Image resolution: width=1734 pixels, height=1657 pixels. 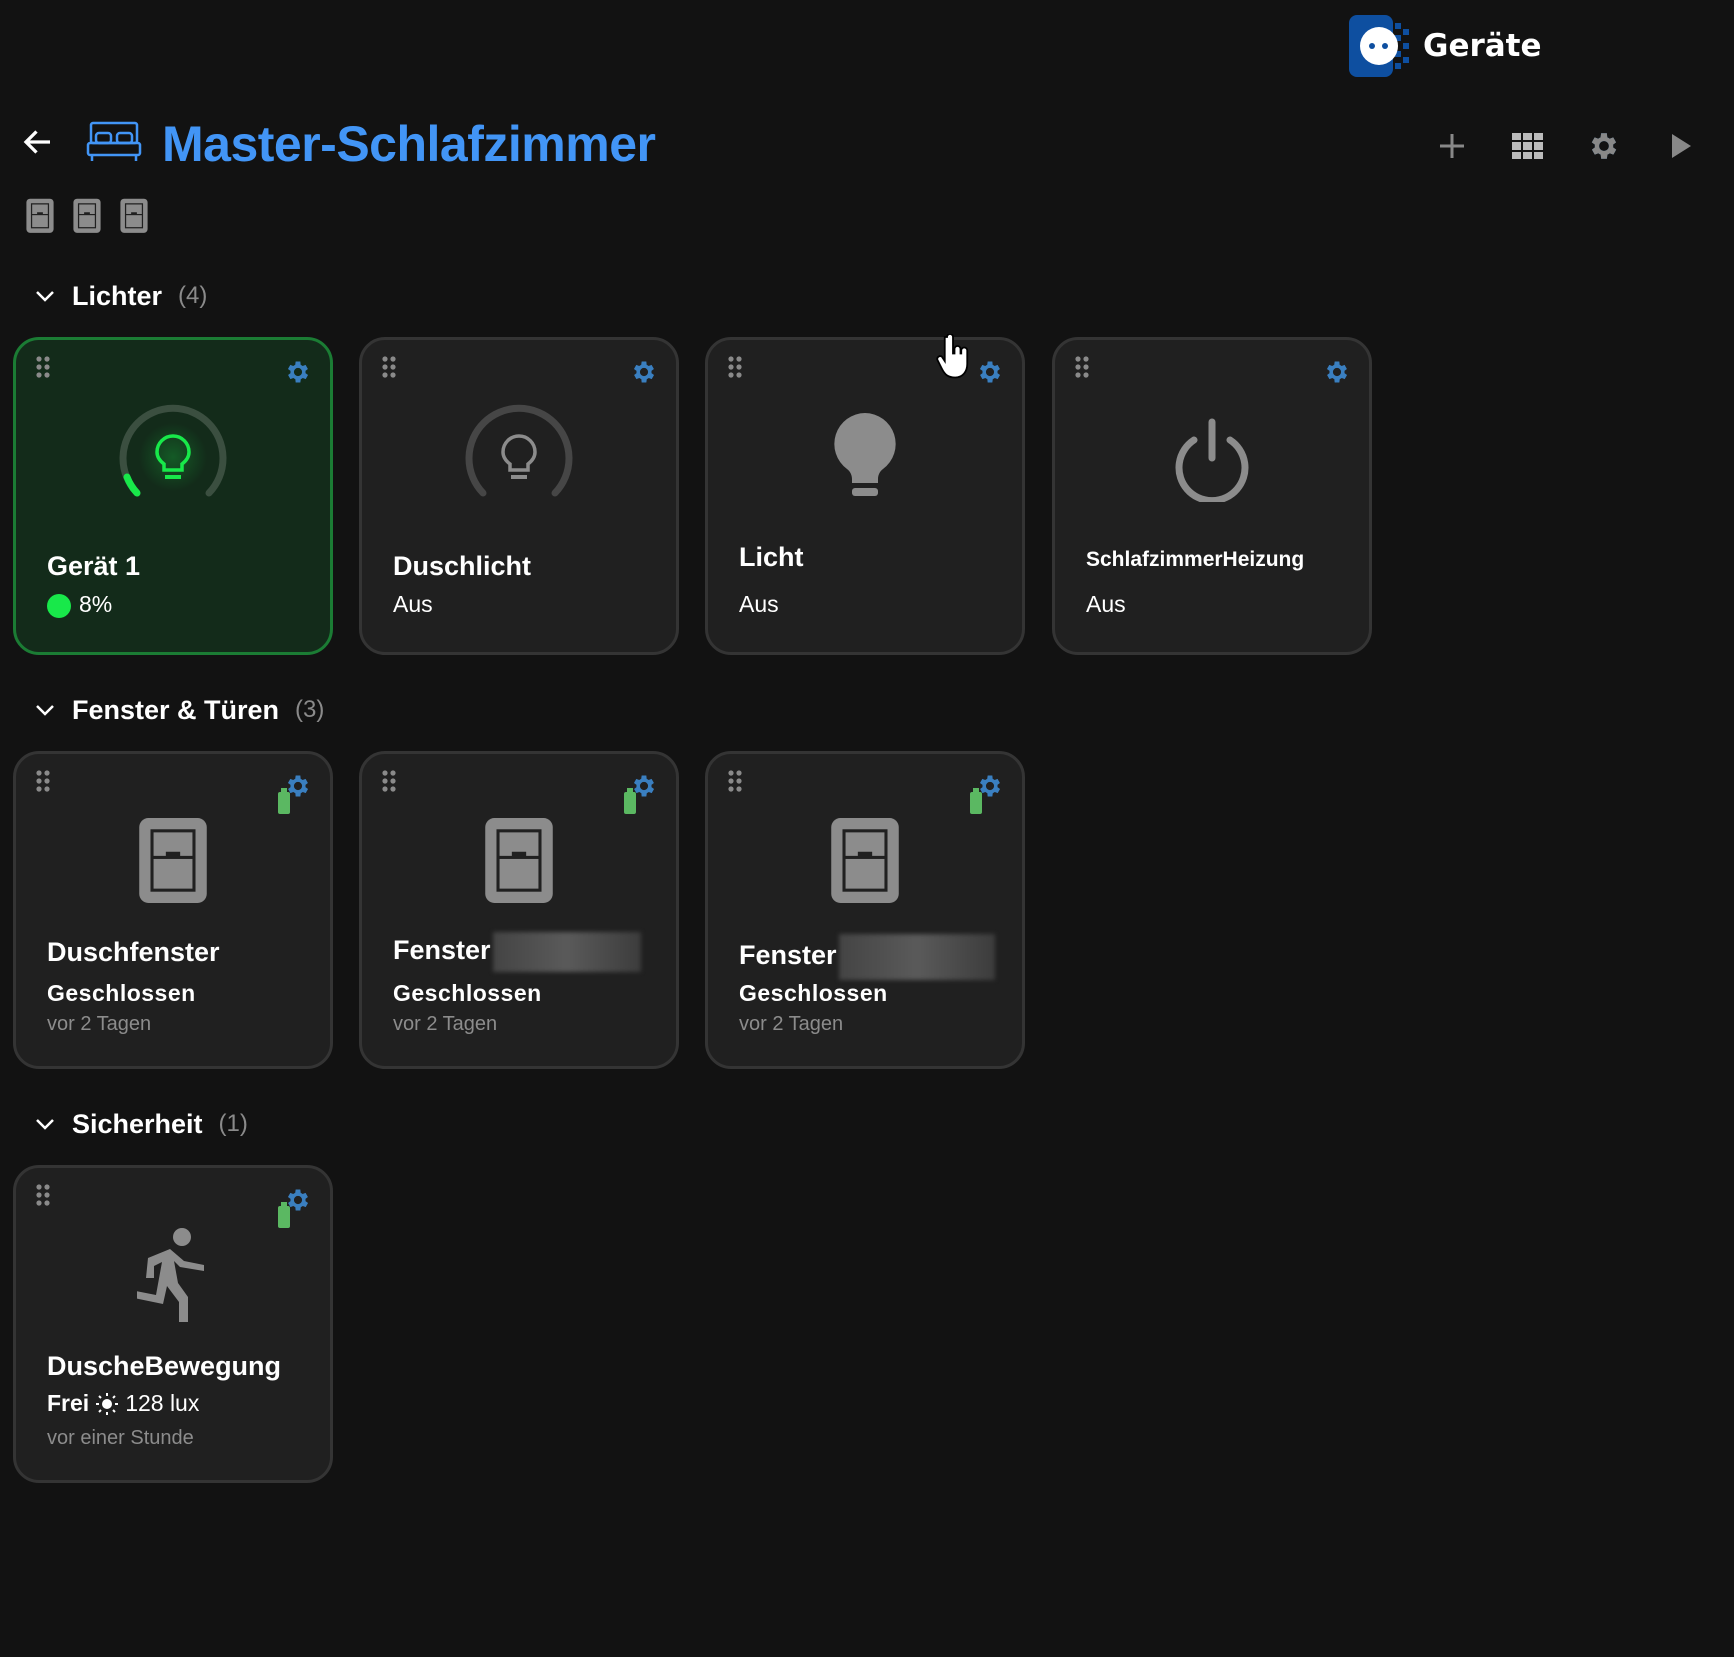 What do you see at coordinates (120, 1438) in the screenshot?
I see `last-change: vor einer Stunde` at bounding box center [120, 1438].